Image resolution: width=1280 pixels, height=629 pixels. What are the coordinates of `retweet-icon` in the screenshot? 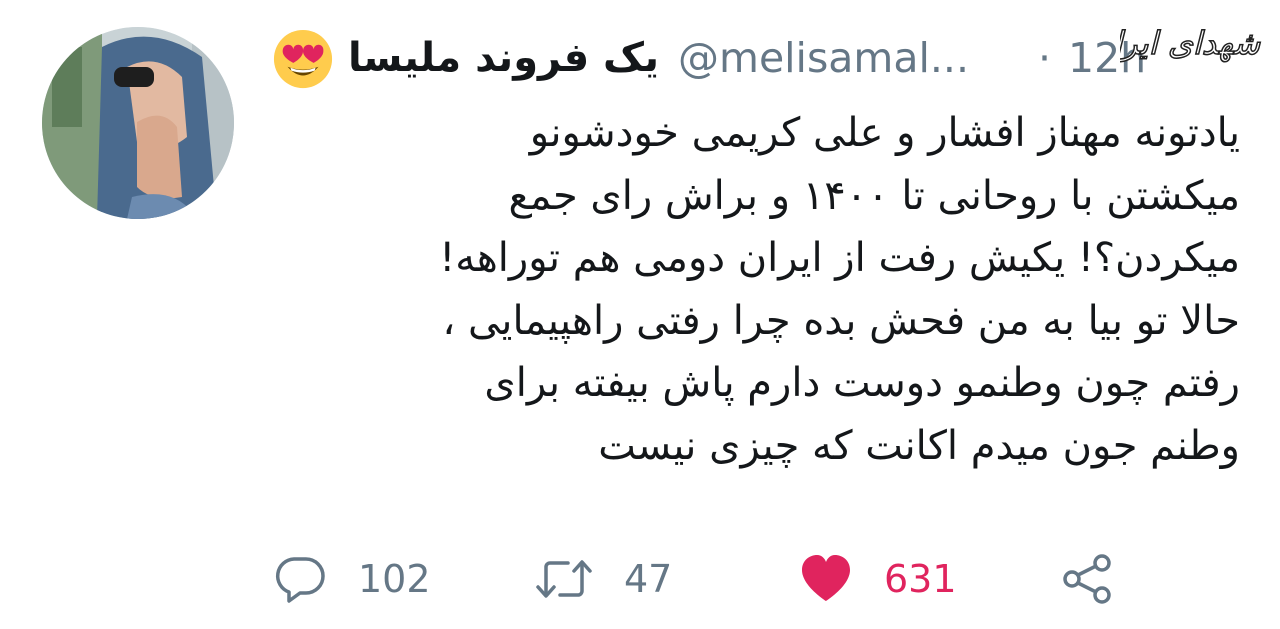 It's located at (564, 579).